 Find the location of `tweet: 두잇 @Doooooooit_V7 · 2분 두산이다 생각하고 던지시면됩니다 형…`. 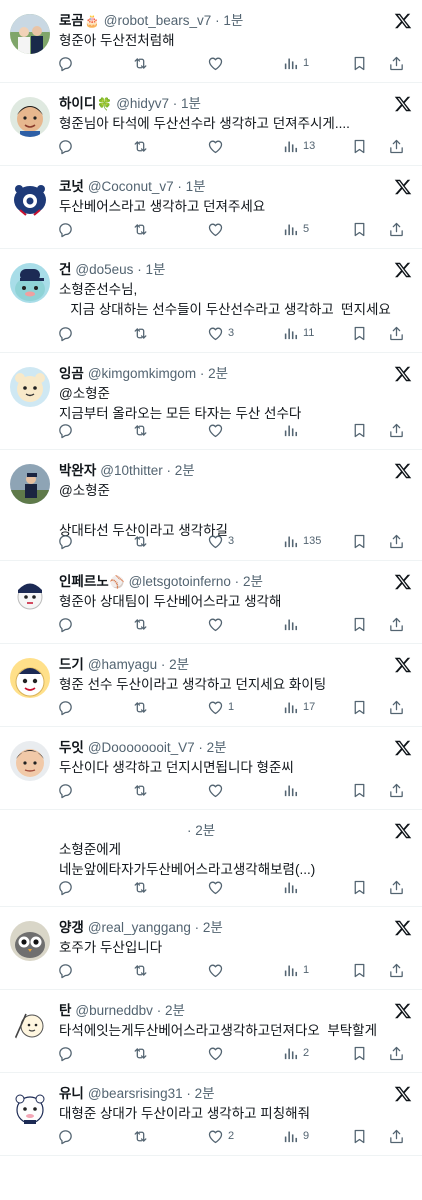

tweet: 두잇 @Doooooooit_V7 · 2분 두산이다 생각하고 던지시면됩니다 형… is located at coordinates (211, 768).